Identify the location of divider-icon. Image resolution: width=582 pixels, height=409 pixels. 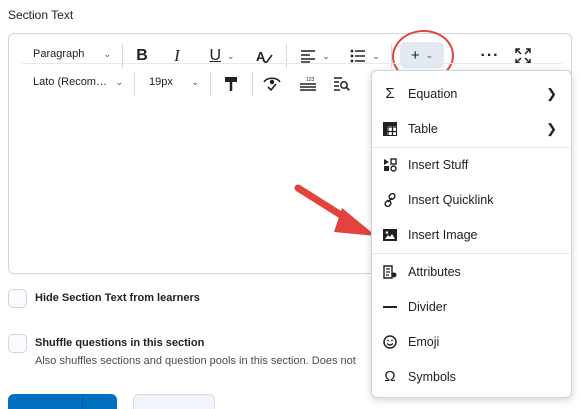
(390, 307).